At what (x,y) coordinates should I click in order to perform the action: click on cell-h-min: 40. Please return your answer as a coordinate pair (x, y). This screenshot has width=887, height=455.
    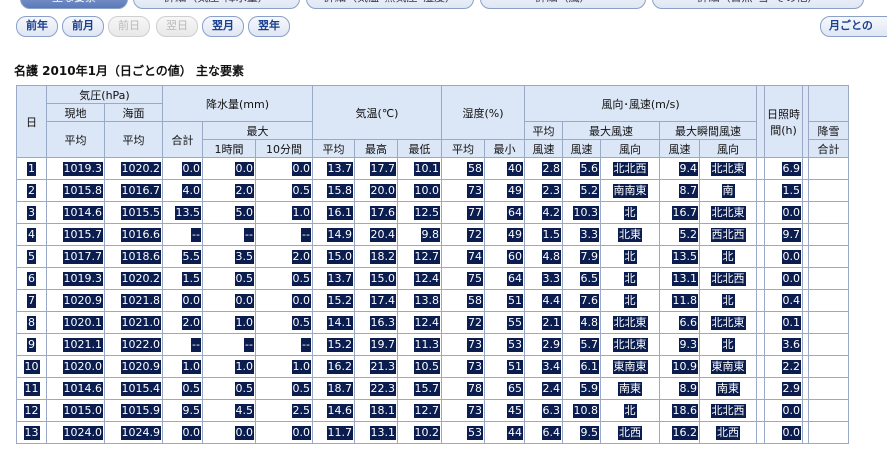
    Looking at the image, I should click on (504, 168).